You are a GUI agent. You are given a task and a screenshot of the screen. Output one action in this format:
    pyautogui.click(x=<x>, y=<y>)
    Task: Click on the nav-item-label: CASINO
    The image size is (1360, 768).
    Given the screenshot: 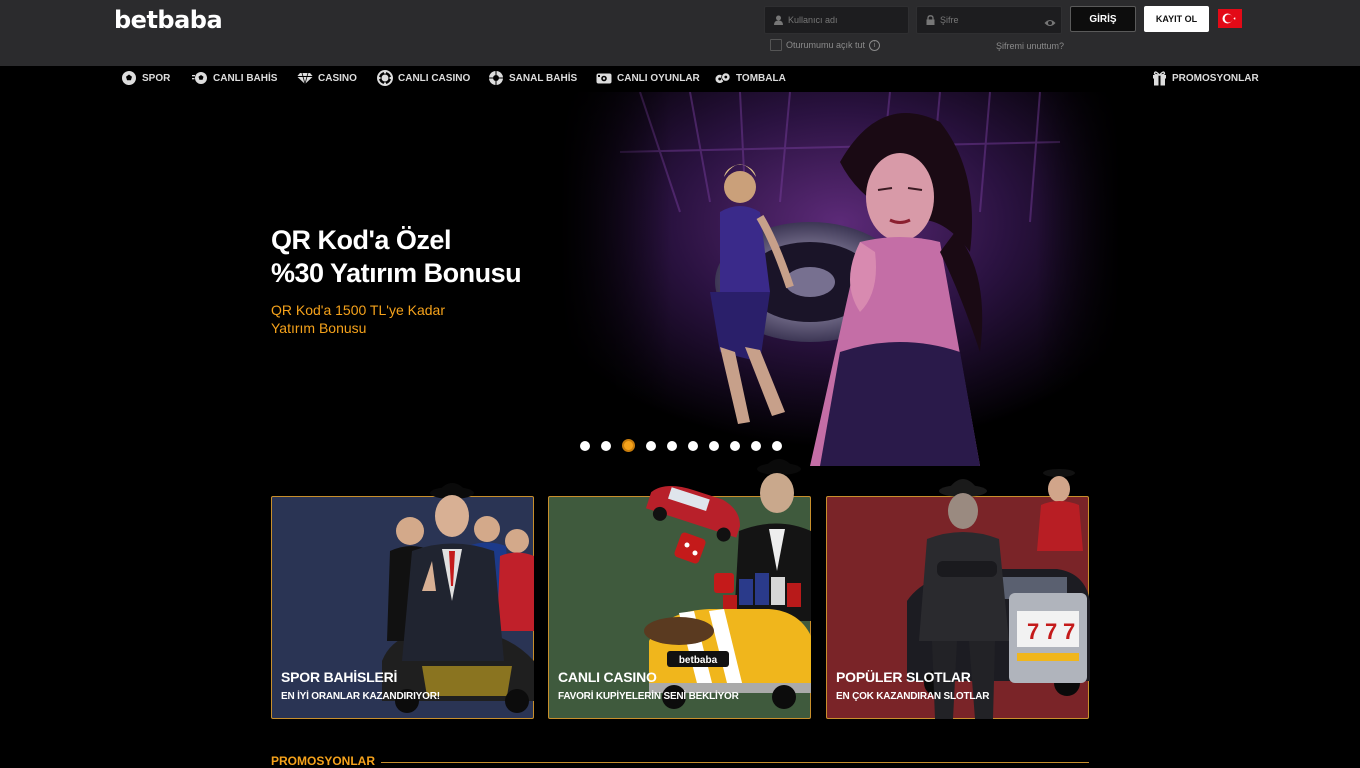 What is the action you would take?
    pyautogui.click(x=337, y=78)
    